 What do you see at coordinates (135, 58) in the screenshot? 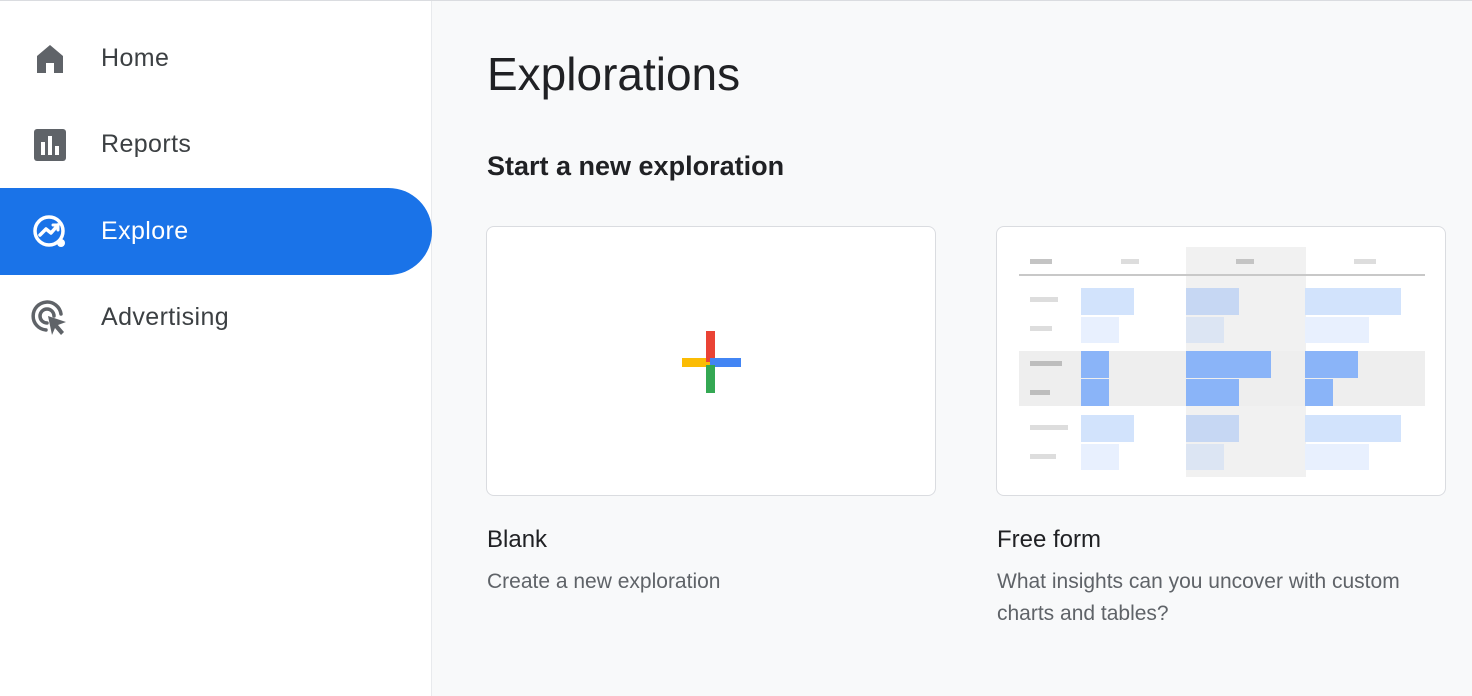
I see `sidebar-item-label: Home` at bounding box center [135, 58].